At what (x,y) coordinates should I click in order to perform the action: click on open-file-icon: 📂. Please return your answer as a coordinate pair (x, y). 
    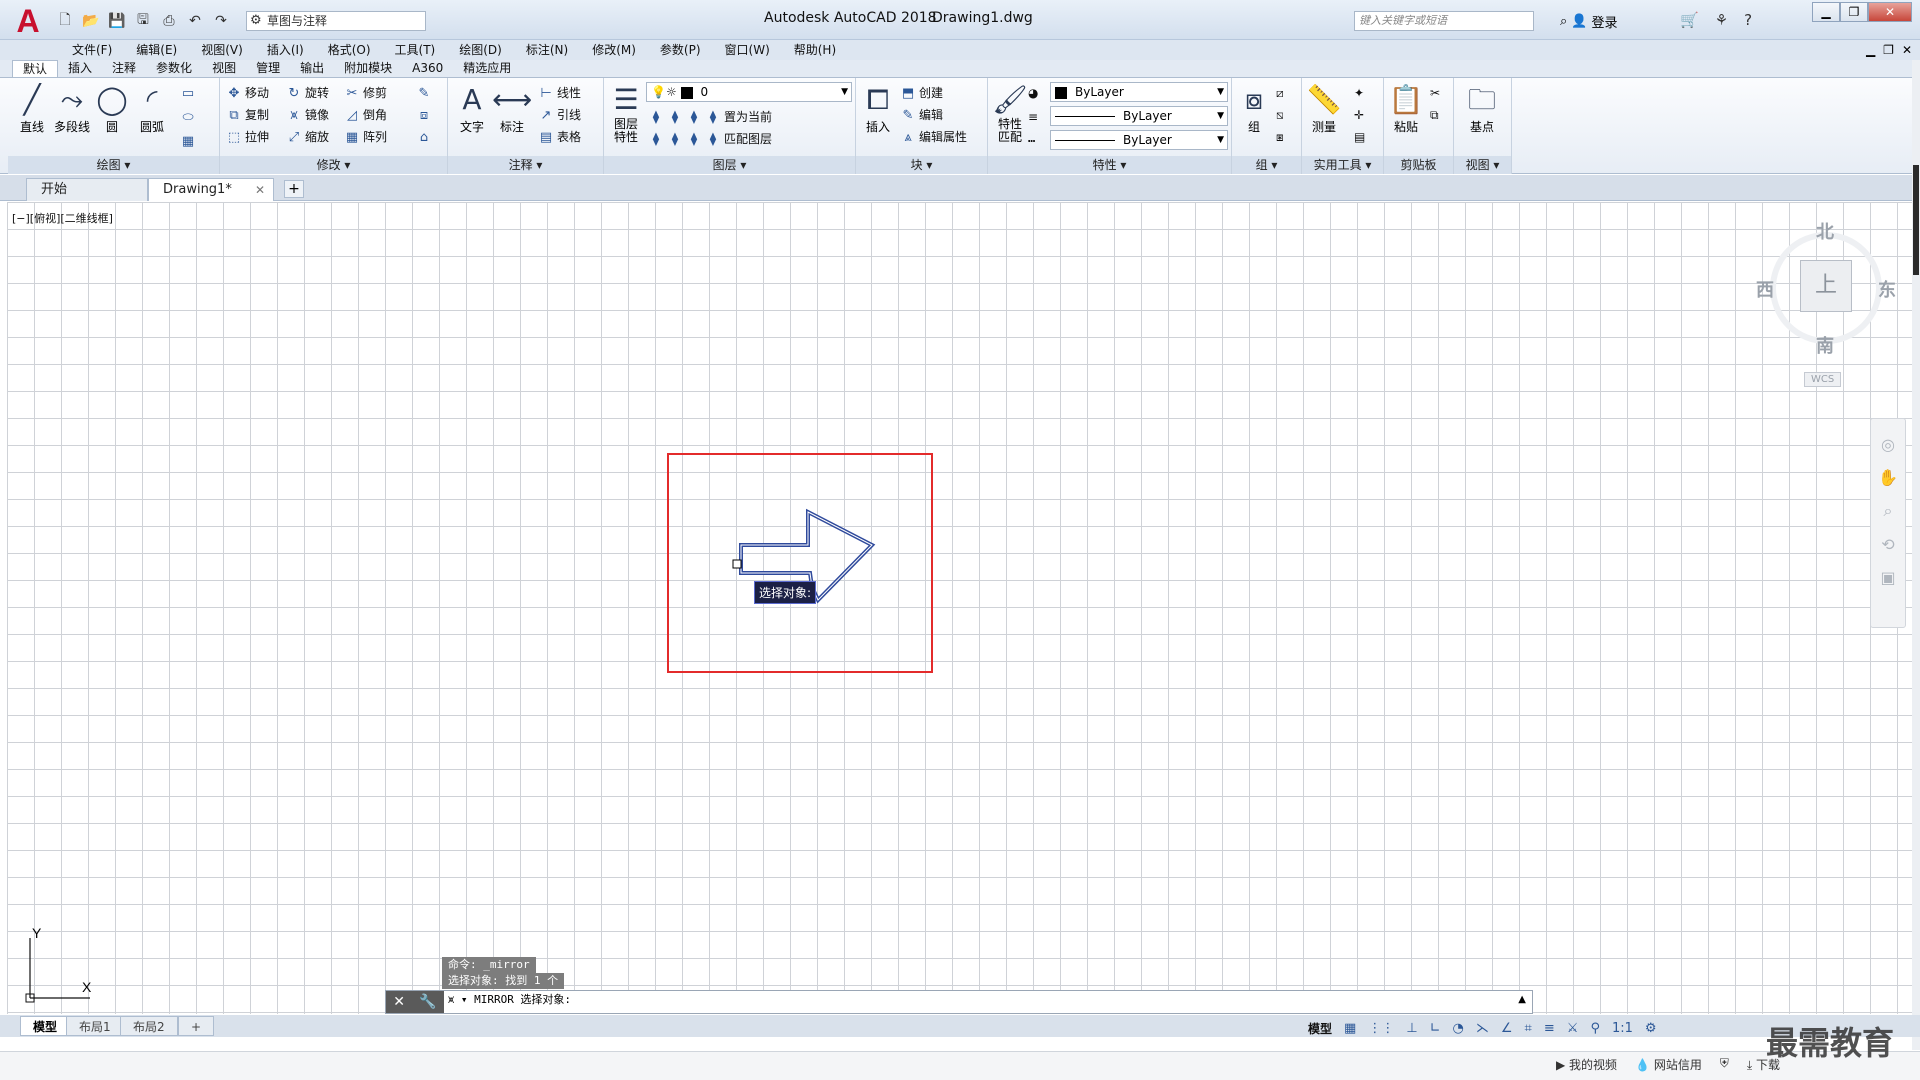
    Looking at the image, I should click on (91, 21).